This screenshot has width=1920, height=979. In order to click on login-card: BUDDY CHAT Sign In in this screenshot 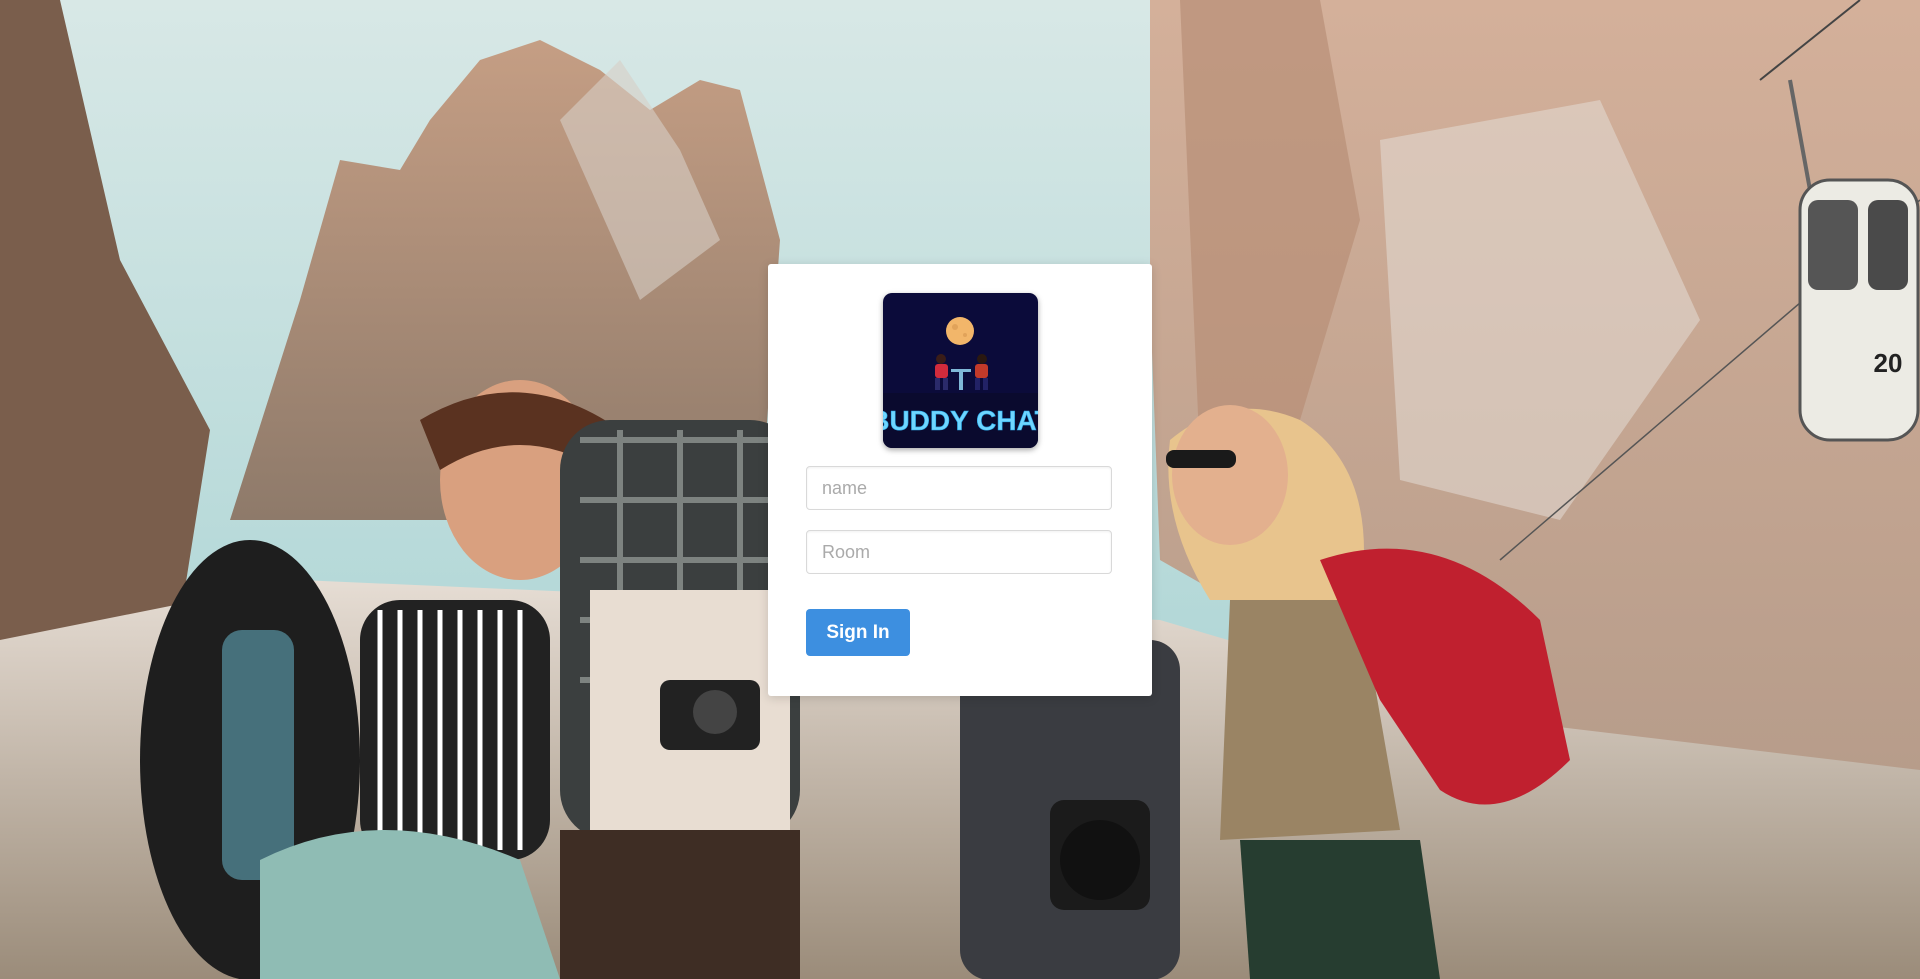, I will do `click(960, 480)`.